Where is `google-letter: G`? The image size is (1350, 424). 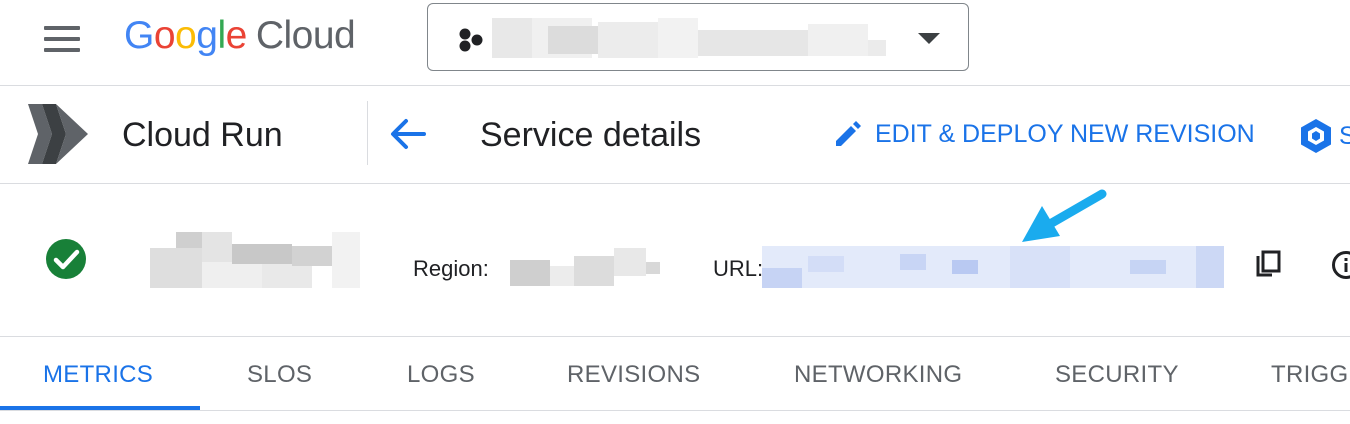 google-letter: G is located at coordinates (139, 35).